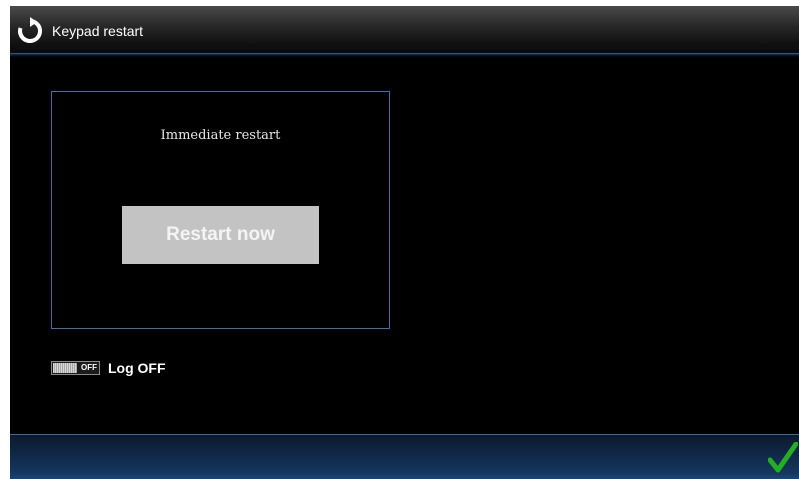  What do you see at coordinates (98, 31) in the screenshot?
I see `window-title: Keypad restart` at bounding box center [98, 31].